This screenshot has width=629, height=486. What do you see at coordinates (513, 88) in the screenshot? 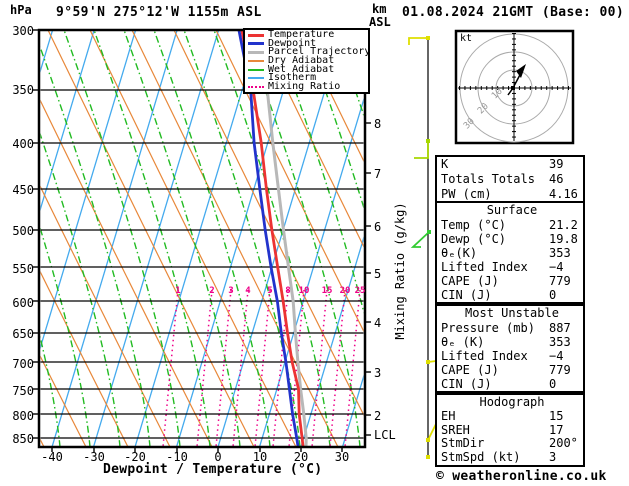
I see `hodograph-origin-dot` at bounding box center [513, 88].